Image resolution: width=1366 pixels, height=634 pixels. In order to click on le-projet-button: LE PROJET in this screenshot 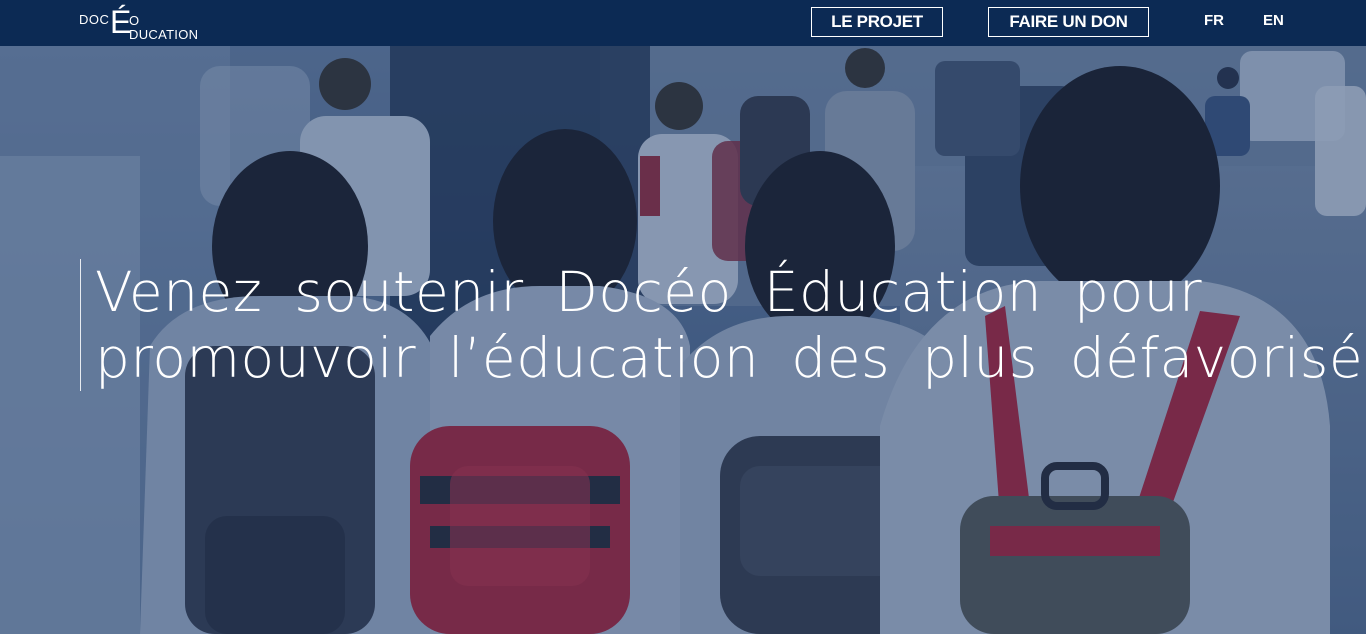, I will do `click(877, 22)`.